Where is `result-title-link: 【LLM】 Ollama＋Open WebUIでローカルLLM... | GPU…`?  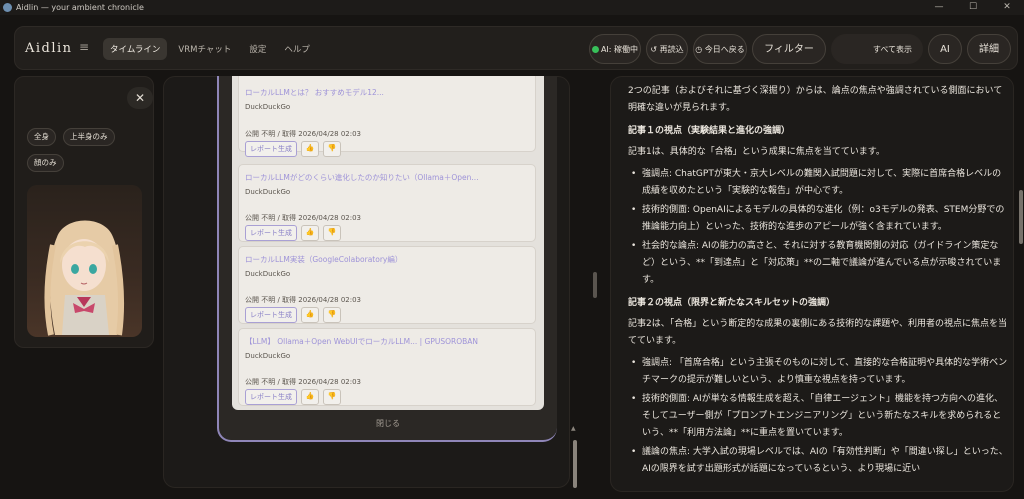 result-title-link: 【LLM】 Ollama＋Open WebUIでローカルLLM... | GPU… is located at coordinates (385, 341).